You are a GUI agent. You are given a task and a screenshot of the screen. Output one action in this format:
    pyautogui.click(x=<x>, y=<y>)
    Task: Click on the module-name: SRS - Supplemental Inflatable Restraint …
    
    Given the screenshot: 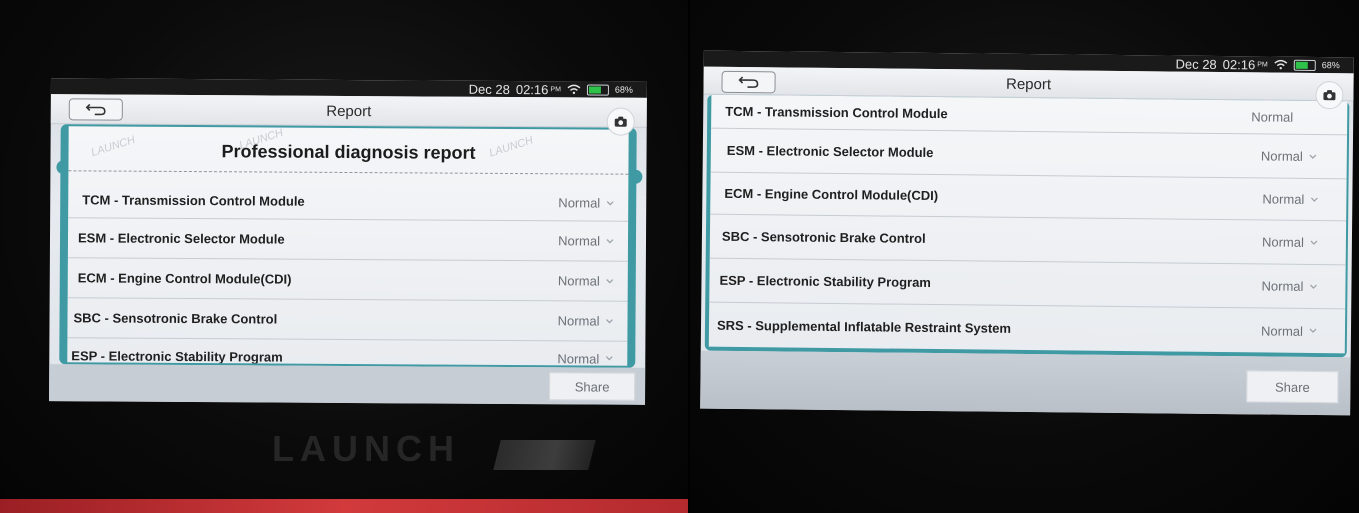 What is the action you would take?
    pyautogui.click(x=864, y=326)
    